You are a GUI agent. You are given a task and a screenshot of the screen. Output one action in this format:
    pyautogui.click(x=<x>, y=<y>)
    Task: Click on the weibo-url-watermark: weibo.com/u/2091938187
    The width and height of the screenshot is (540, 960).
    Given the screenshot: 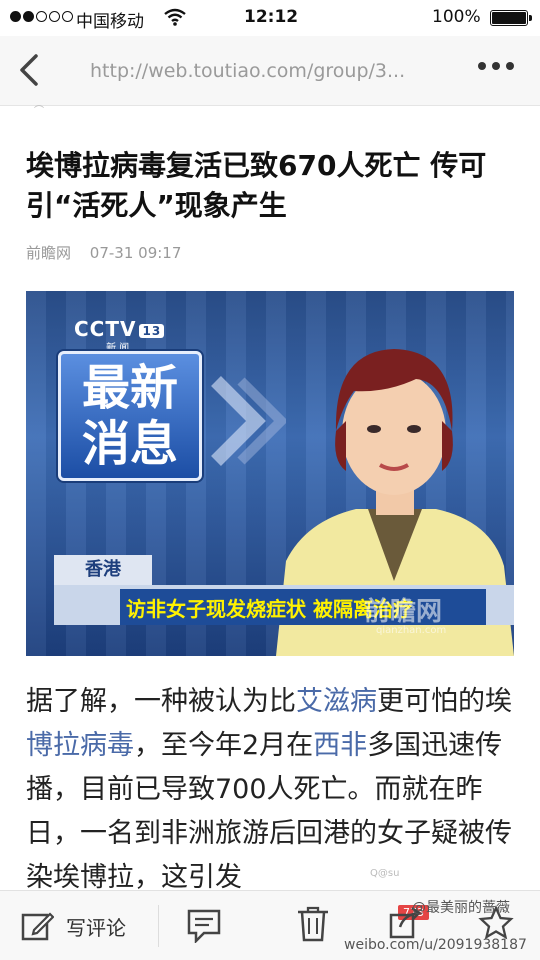 What is the action you would take?
    pyautogui.click(x=435, y=945)
    